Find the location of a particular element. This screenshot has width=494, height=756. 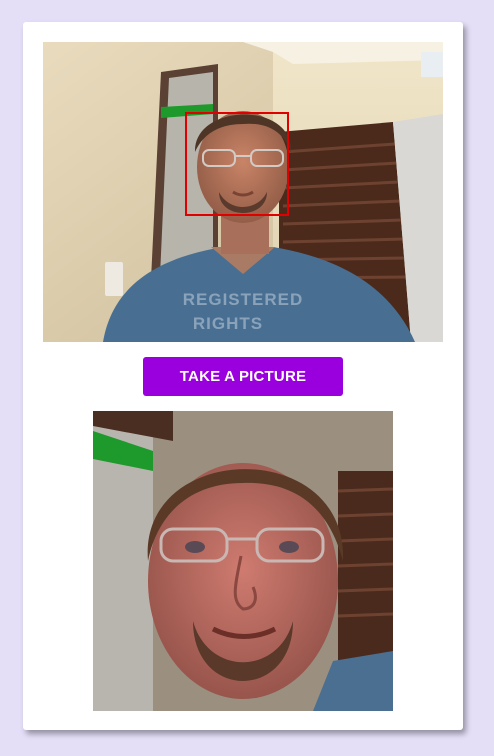

shirt-print-line2: RIGHTS is located at coordinates (228, 323).